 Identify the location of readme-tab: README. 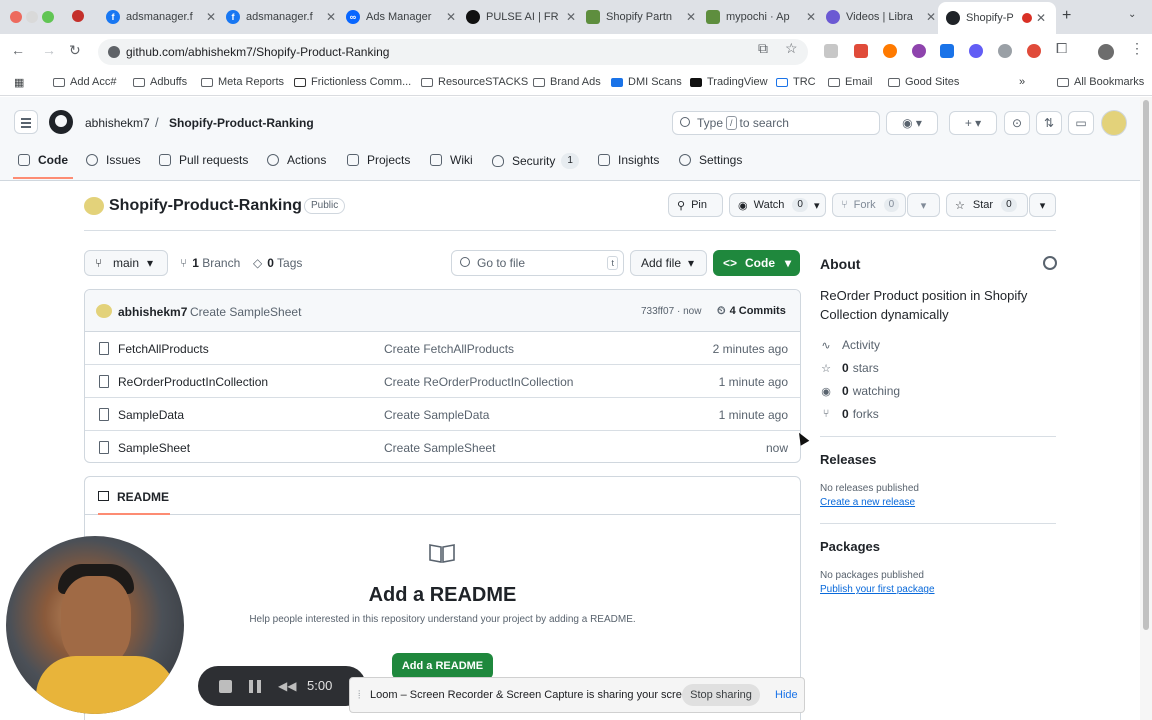
(143, 497).